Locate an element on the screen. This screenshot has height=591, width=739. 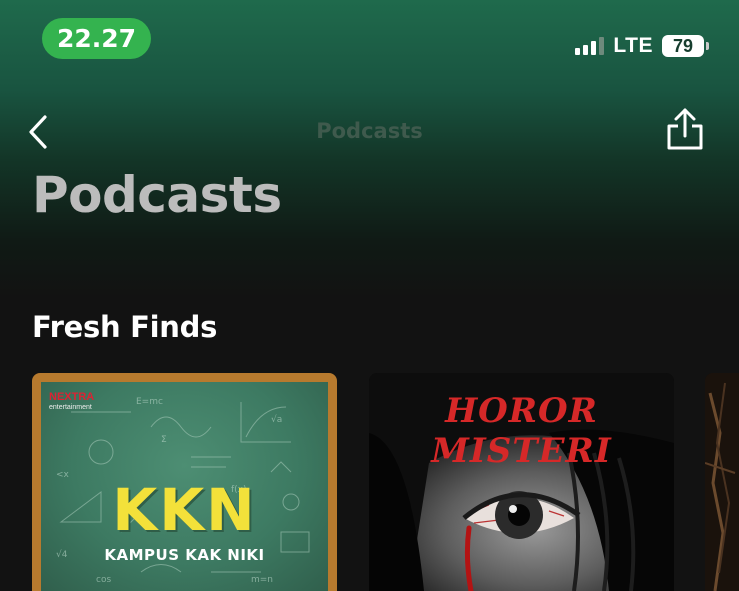
svg-text: Σ is located at coordinates (164, 440).